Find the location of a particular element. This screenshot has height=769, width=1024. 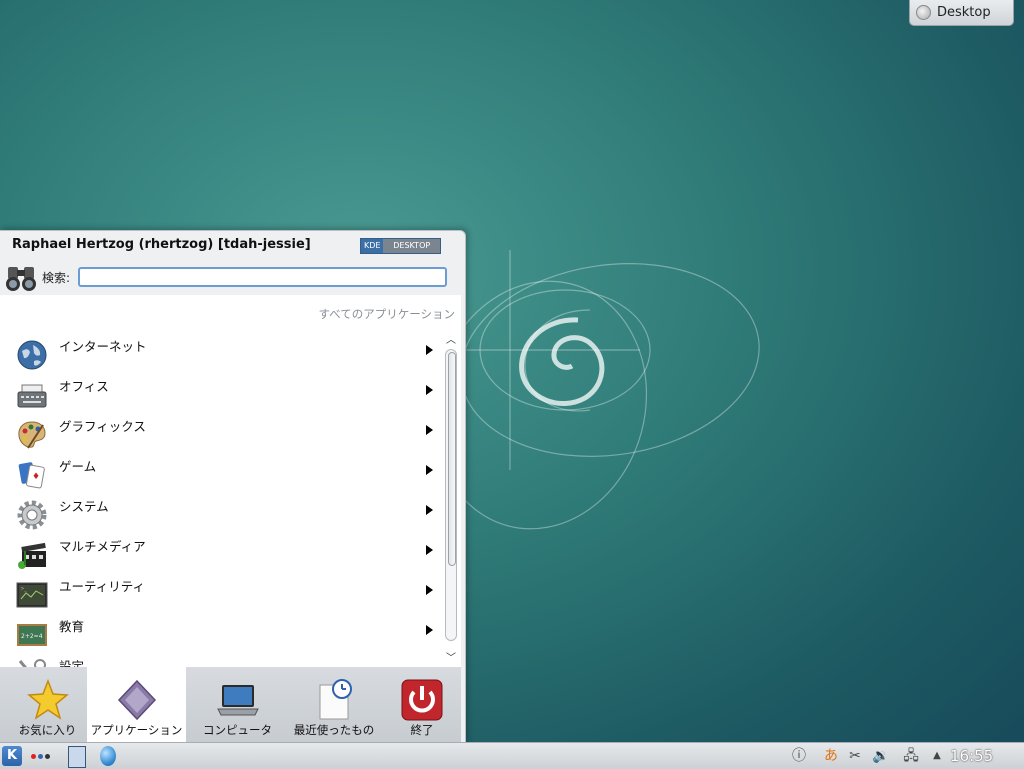

chalkboard-icon: 2+2=4 is located at coordinates (32, 635).